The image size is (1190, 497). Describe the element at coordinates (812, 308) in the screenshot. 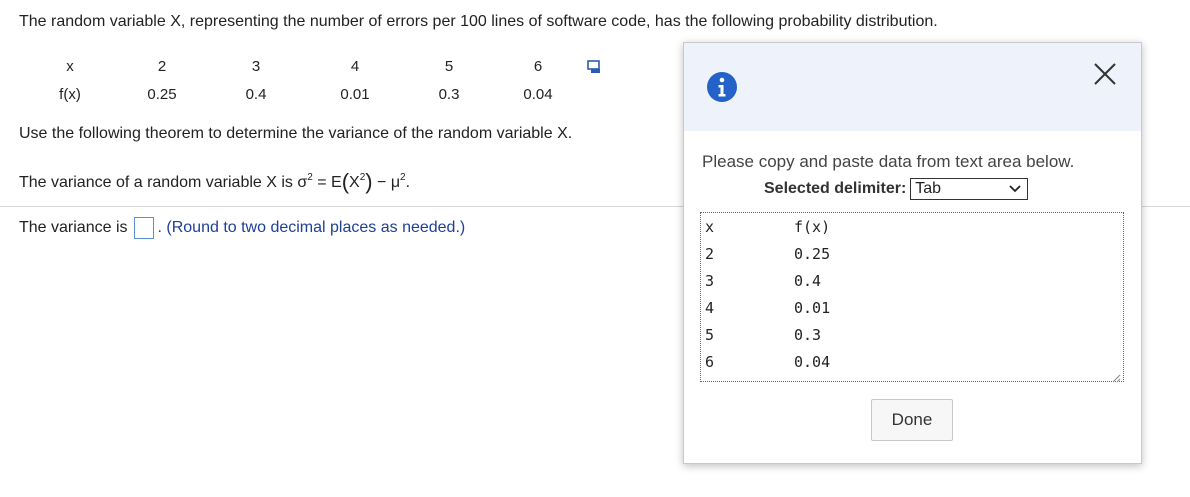

I see `textarea-fx: 0.01` at that location.